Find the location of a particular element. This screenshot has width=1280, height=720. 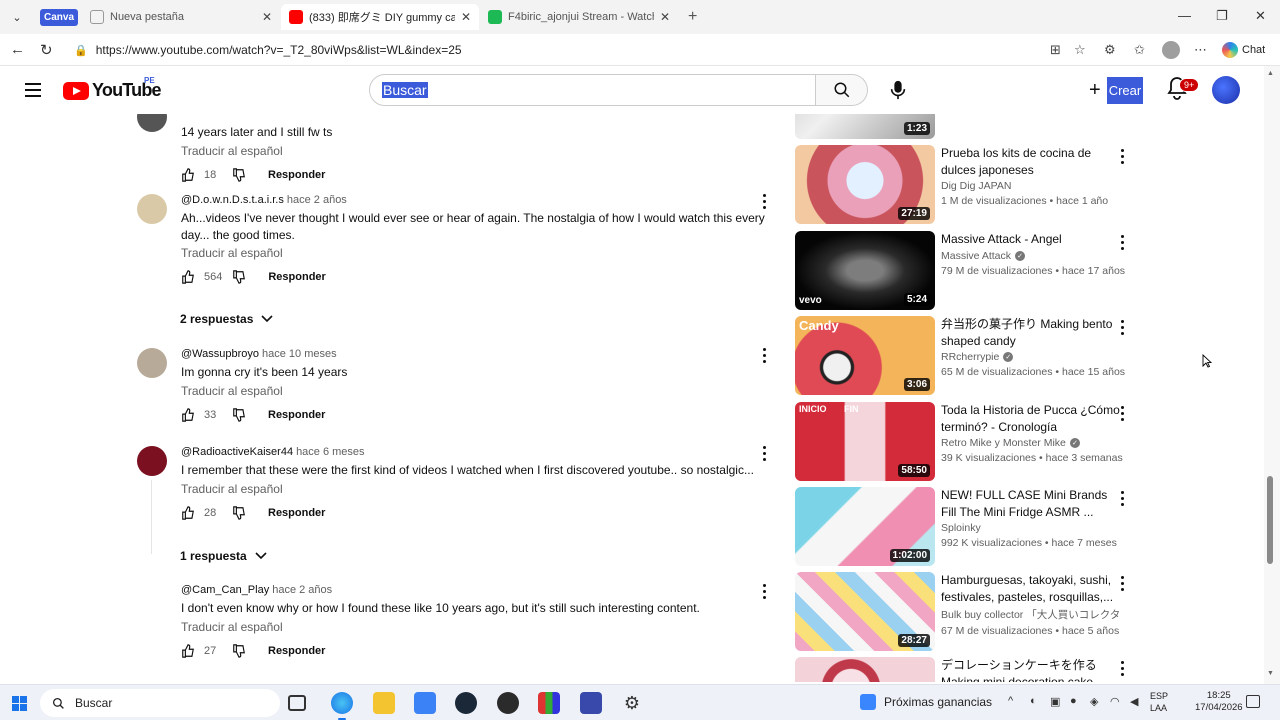

comment-author: @RadioactiveKaiser44 is located at coordinates (237, 452).